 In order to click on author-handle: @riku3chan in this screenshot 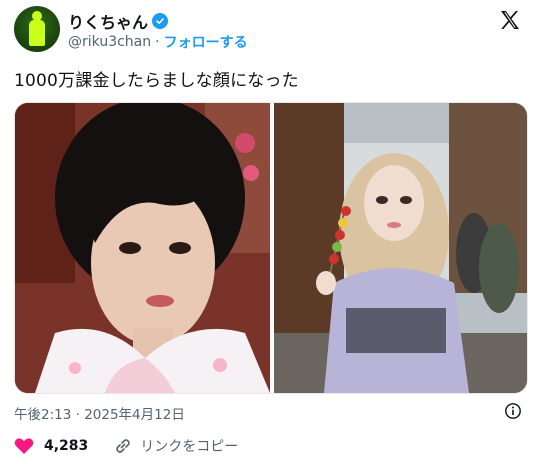, I will do `click(109, 42)`.